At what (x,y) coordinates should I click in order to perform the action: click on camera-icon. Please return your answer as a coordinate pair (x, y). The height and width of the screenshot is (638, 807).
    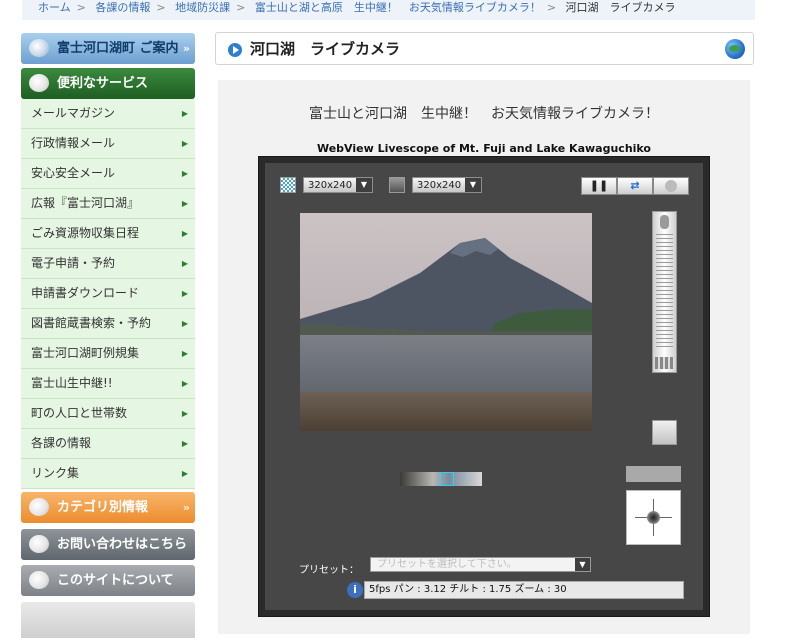
    Looking at the image, I should click on (671, 186).